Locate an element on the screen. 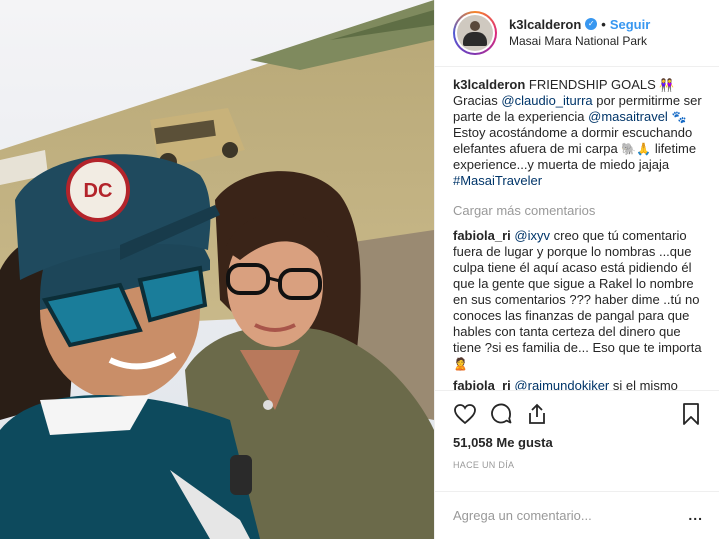  cap-logo: DC is located at coordinates (98, 191).